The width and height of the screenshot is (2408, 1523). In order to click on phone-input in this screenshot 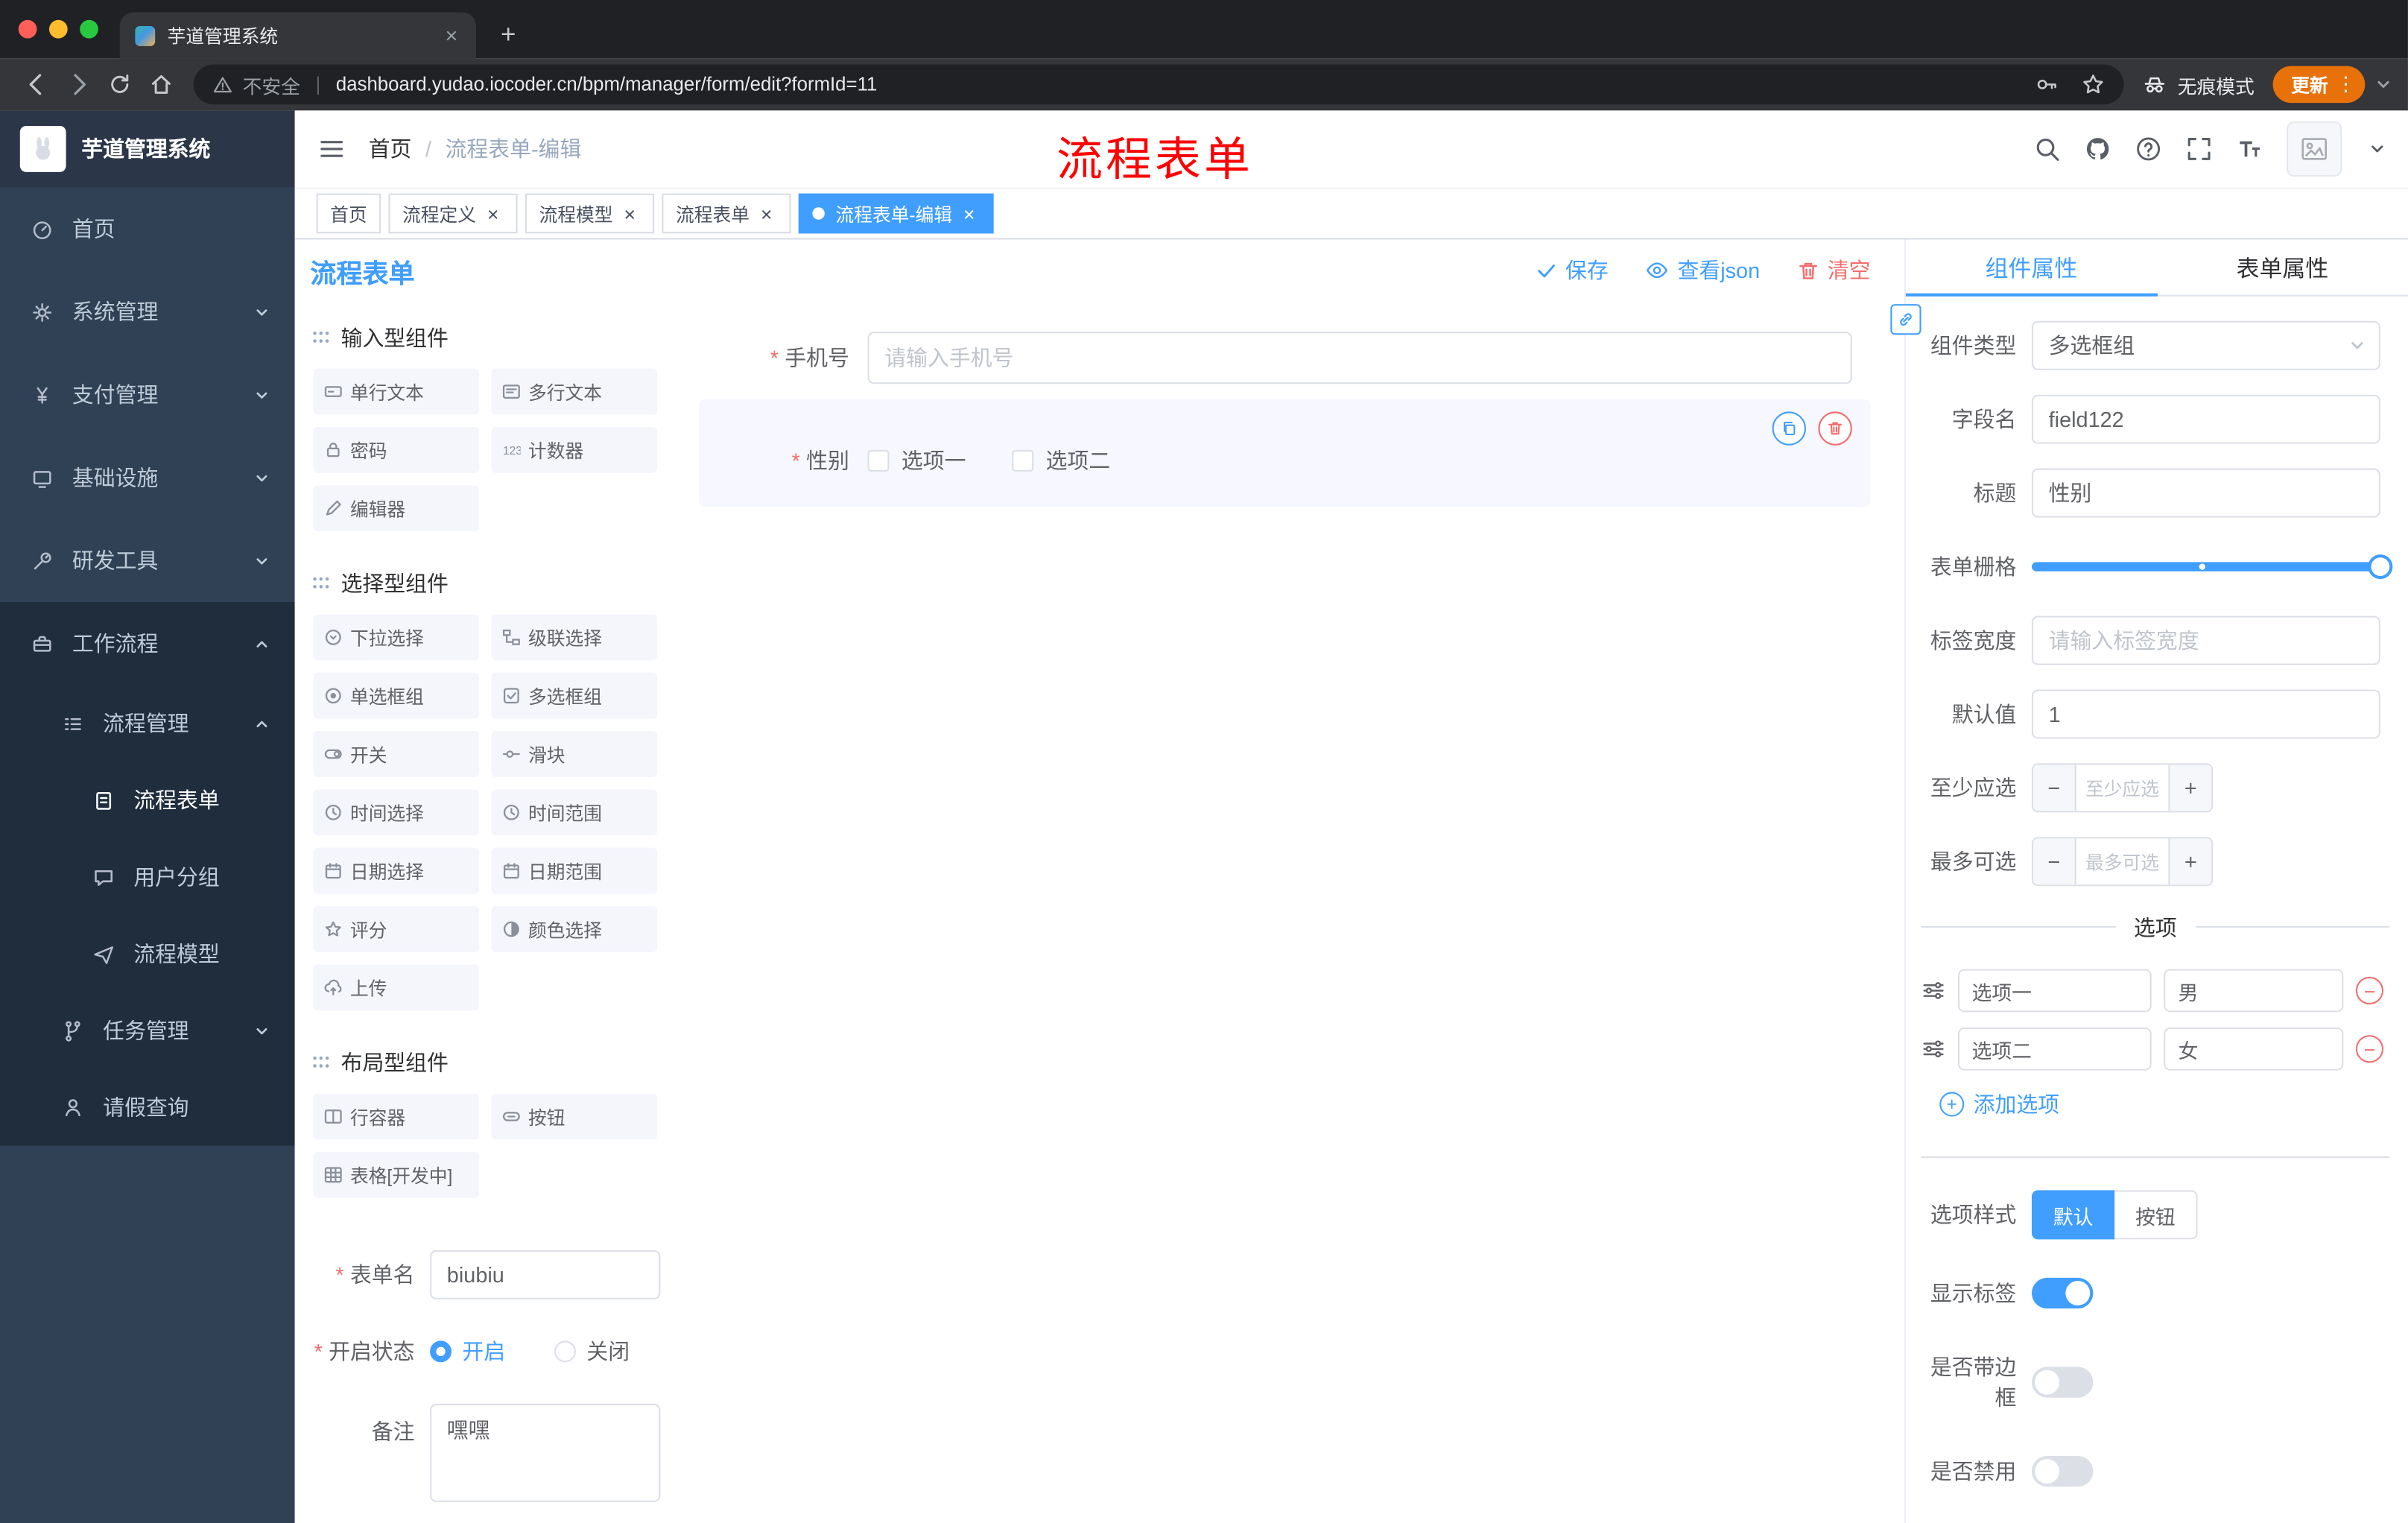, I will do `click(1359, 358)`.